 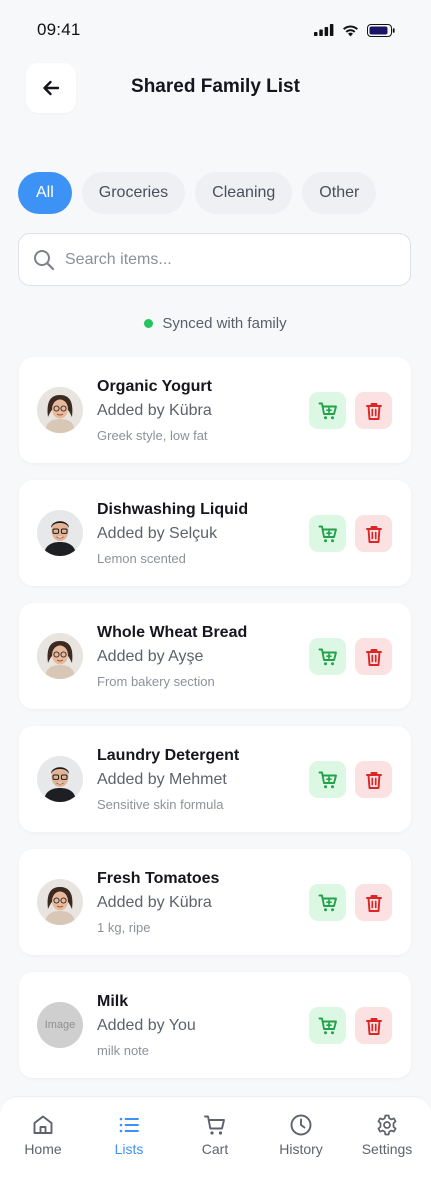 I want to click on nav-item-home: Home, so click(x=43, y=1135).